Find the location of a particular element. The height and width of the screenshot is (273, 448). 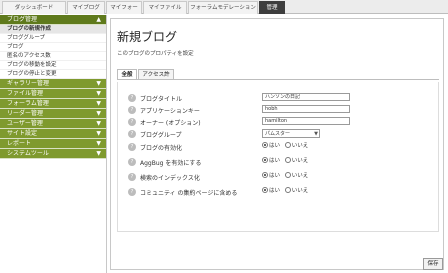

sidebar-section-label: リーダー管理 is located at coordinates (25, 113).